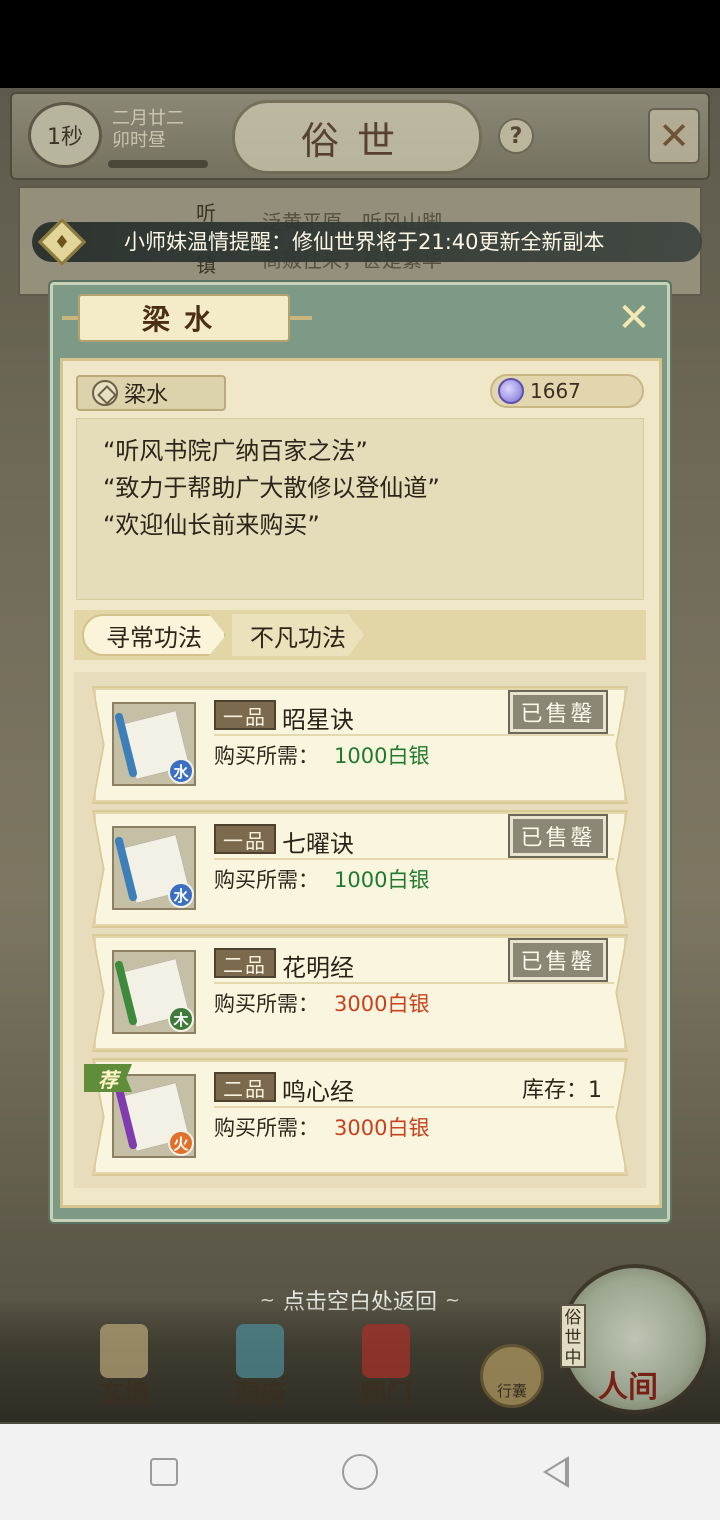  I want to click on back-triangle-icon, so click(556, 1472).